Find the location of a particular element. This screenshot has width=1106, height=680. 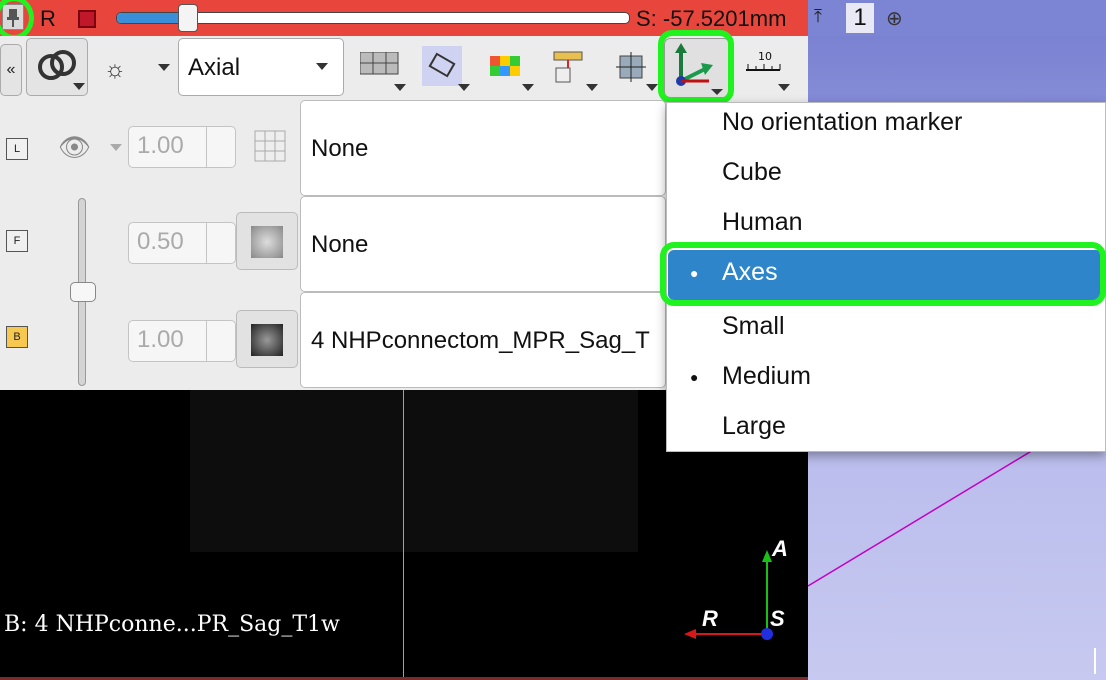

collapse-button: « is located at coordinates (11, 70).